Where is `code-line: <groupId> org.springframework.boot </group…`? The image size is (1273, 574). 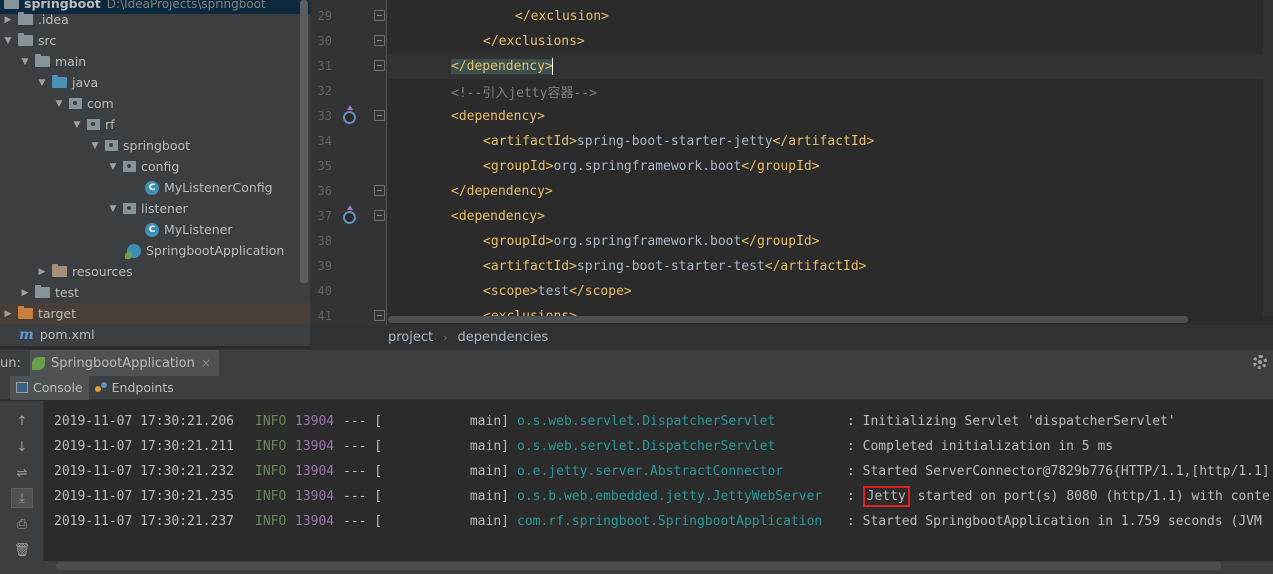 code-line: <groupId> org.springframework.boot </group… is located at coordinates (830, 166).